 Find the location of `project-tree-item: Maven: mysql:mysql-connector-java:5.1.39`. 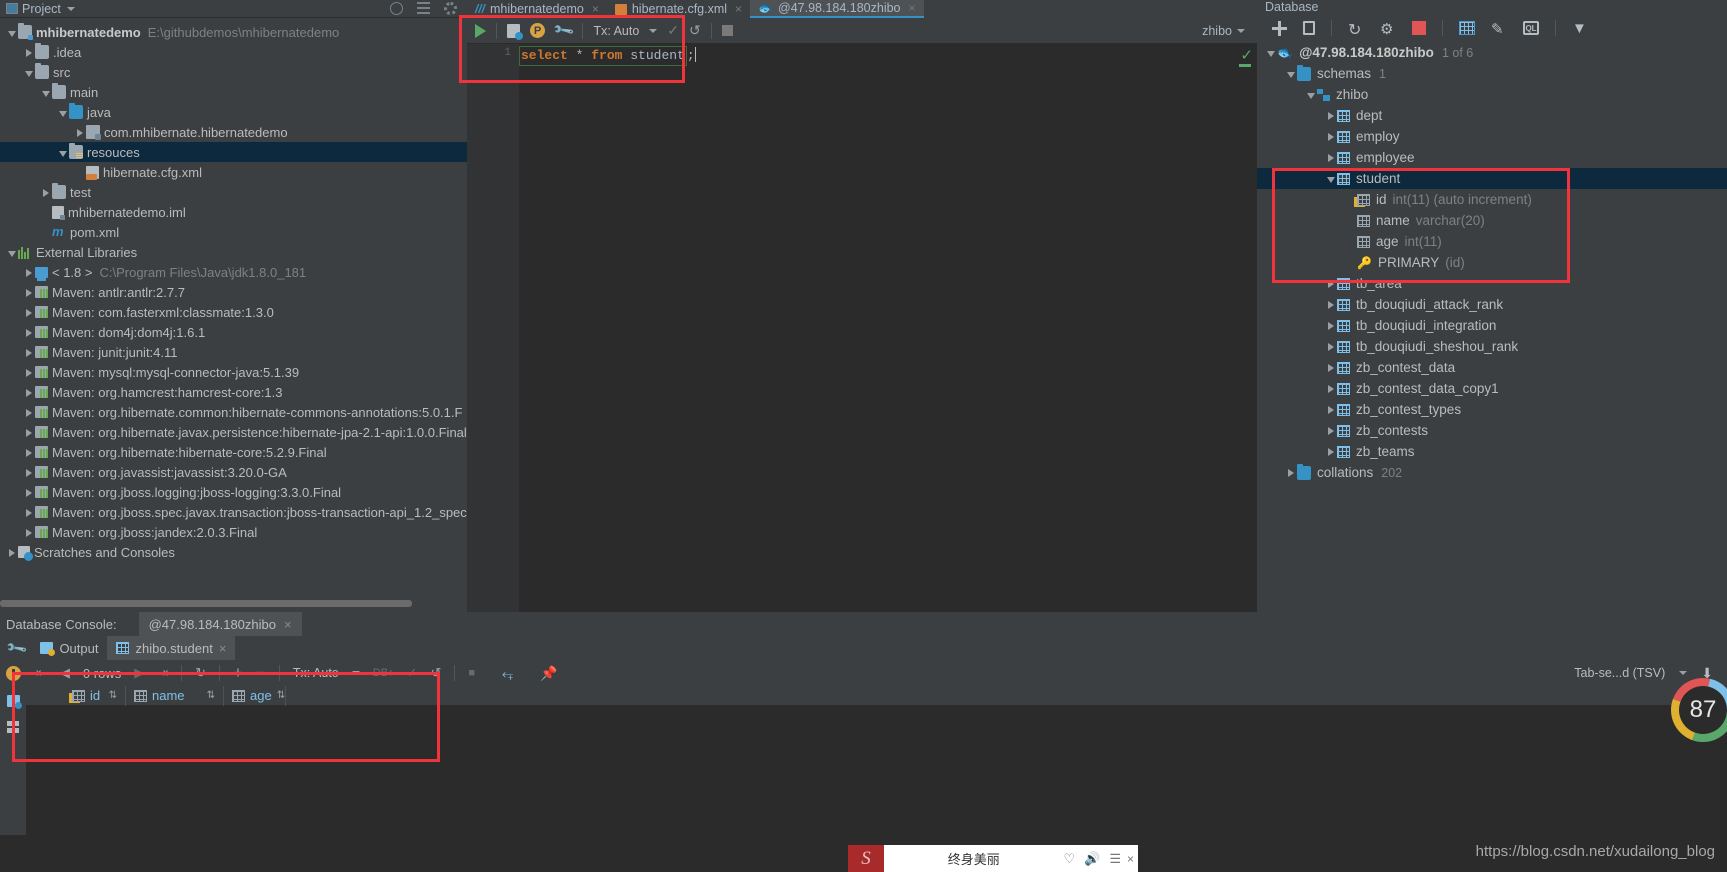

project-tree-item: Maven: mysql:mysql-connector-java:5.1.39 is located at coordinates (233, 372).